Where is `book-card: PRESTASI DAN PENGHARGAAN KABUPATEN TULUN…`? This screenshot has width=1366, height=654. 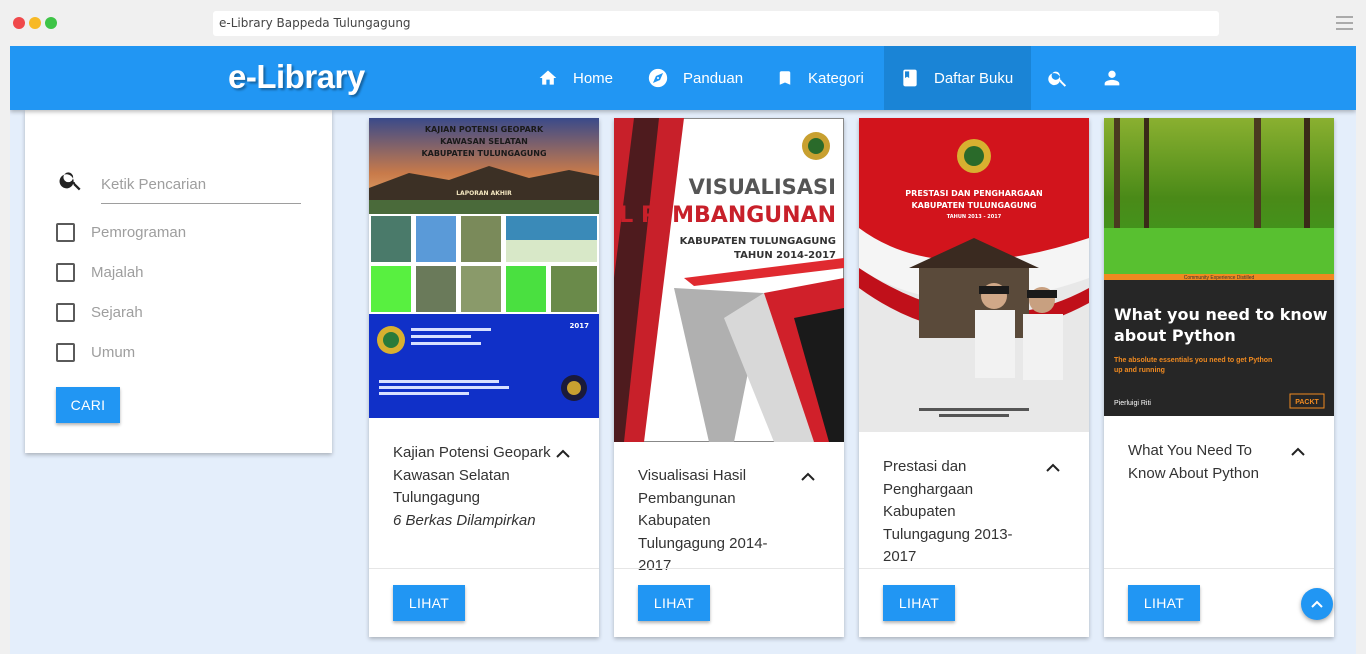 book-card: PRESTASI DAN PENGHARGAAN KABUPATEN TULUN… is located at coordinates (974, 377).